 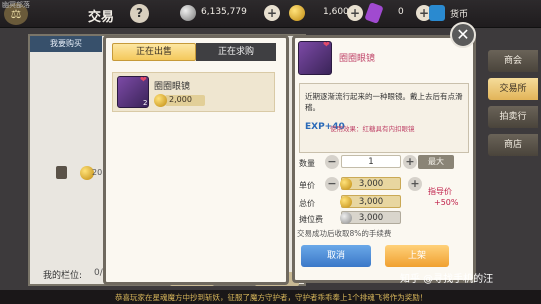 What do you see at coordinates (16, 5) in the screenshot?
I see `app-tag: 幽冥部落` at bounding box center [16, 5].